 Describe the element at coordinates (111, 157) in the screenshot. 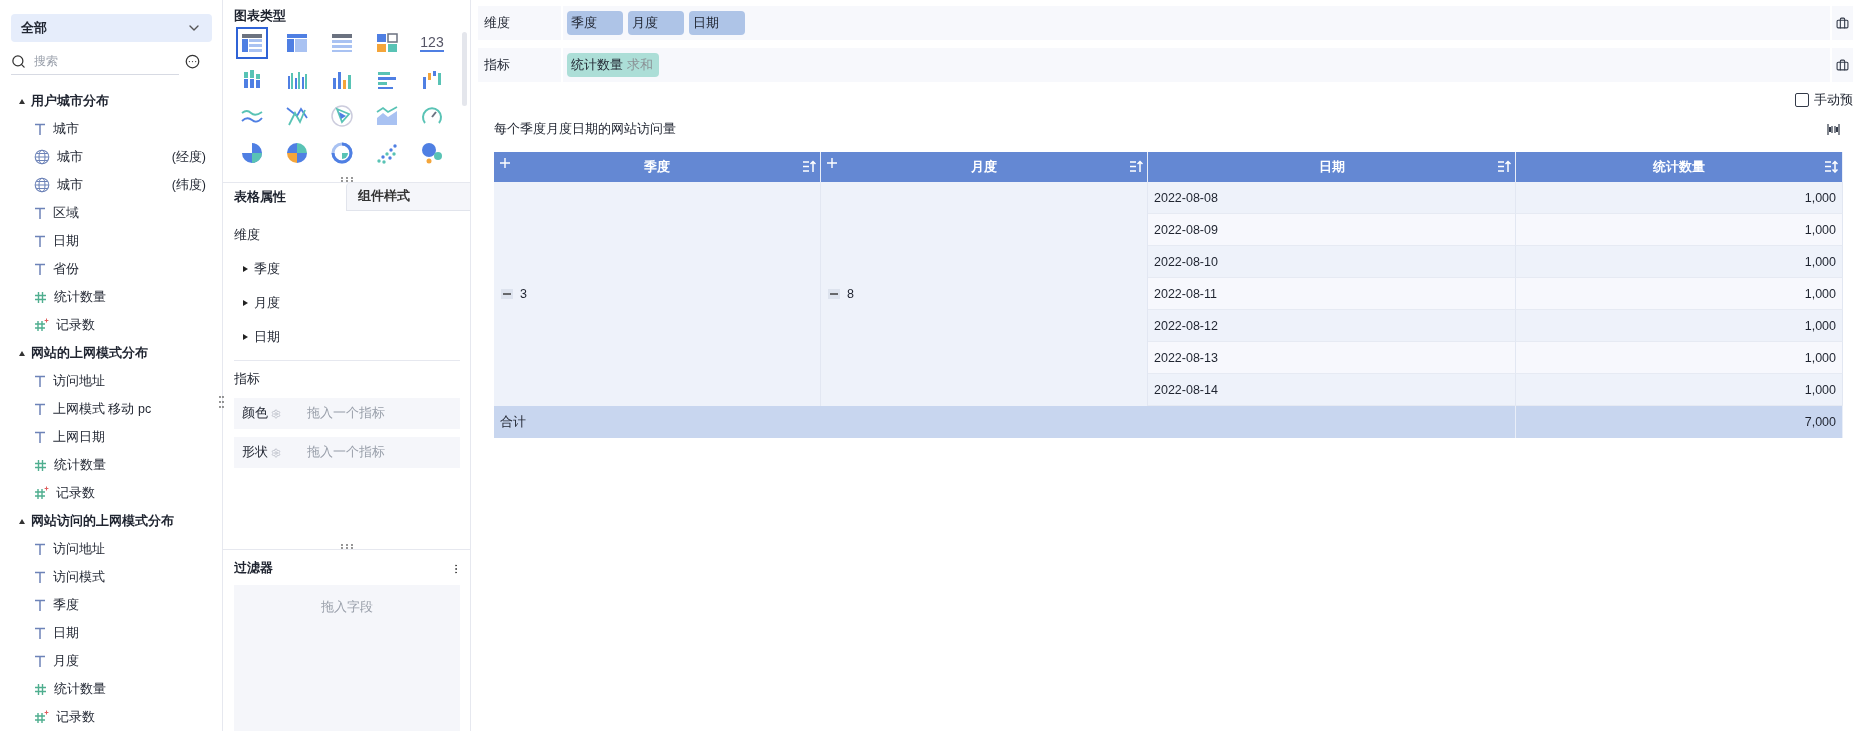

I see `field-item: 城市 (经度)` at that location.